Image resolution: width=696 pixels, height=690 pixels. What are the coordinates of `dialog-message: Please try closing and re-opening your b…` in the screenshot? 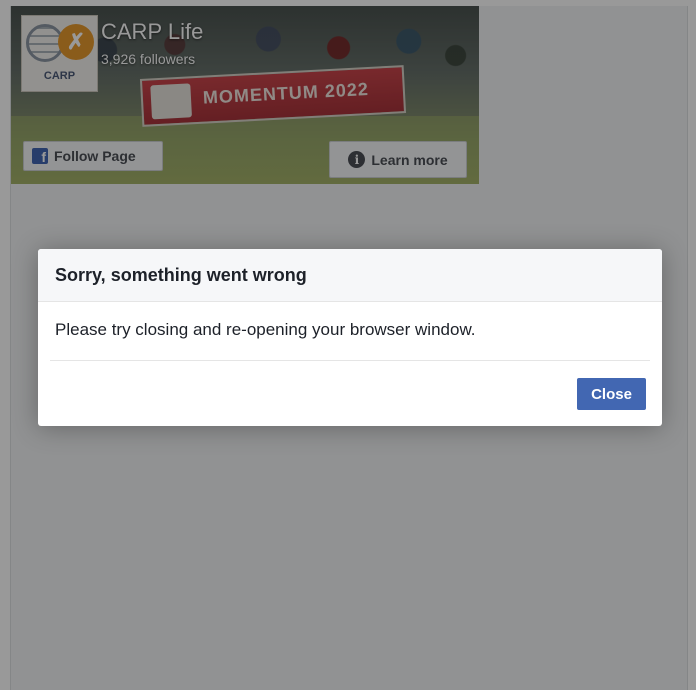 It's located at (265, 329).